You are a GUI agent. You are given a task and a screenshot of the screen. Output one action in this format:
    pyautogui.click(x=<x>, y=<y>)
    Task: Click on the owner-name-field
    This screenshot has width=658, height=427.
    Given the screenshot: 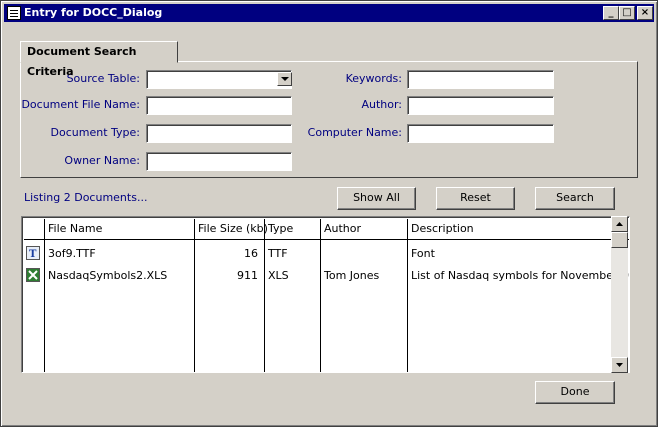 What is the action you would take?
    pyautogui.click(x=219, y=161)
    